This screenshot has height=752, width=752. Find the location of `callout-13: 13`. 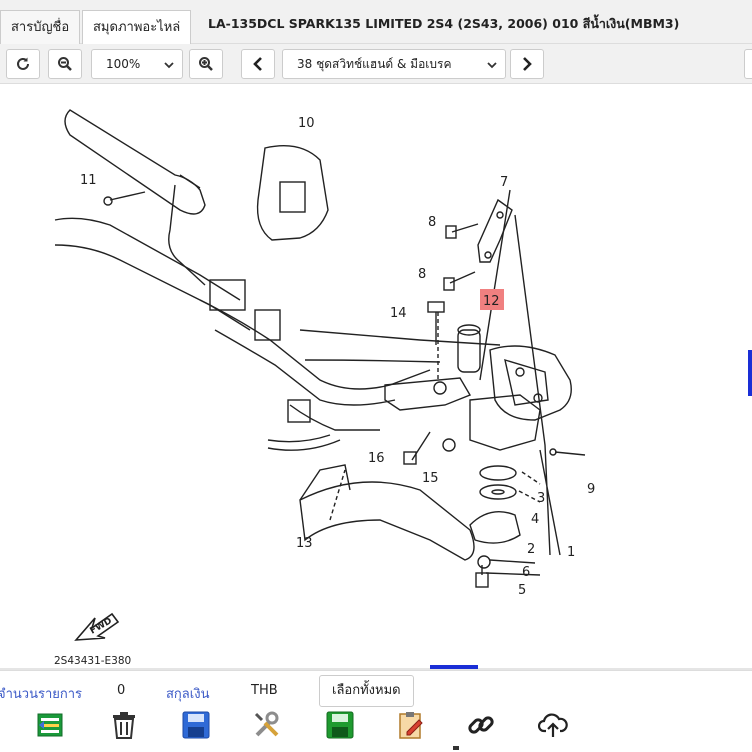

callout-13: 13 is located at coordinates (304, 543).